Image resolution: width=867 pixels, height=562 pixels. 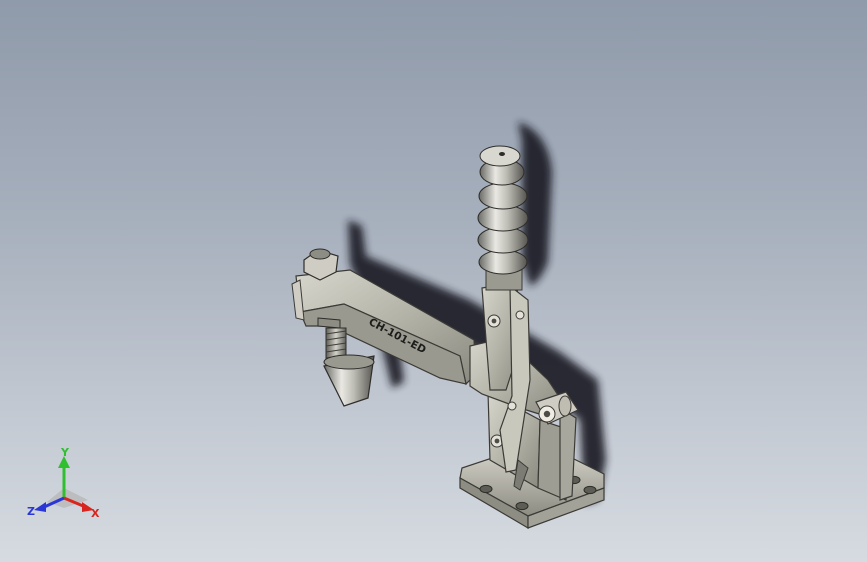 What do you see at coordinates (95, 513) in the screenshot?
I see `x-axis-label: X` at bounding box center [95, 513].